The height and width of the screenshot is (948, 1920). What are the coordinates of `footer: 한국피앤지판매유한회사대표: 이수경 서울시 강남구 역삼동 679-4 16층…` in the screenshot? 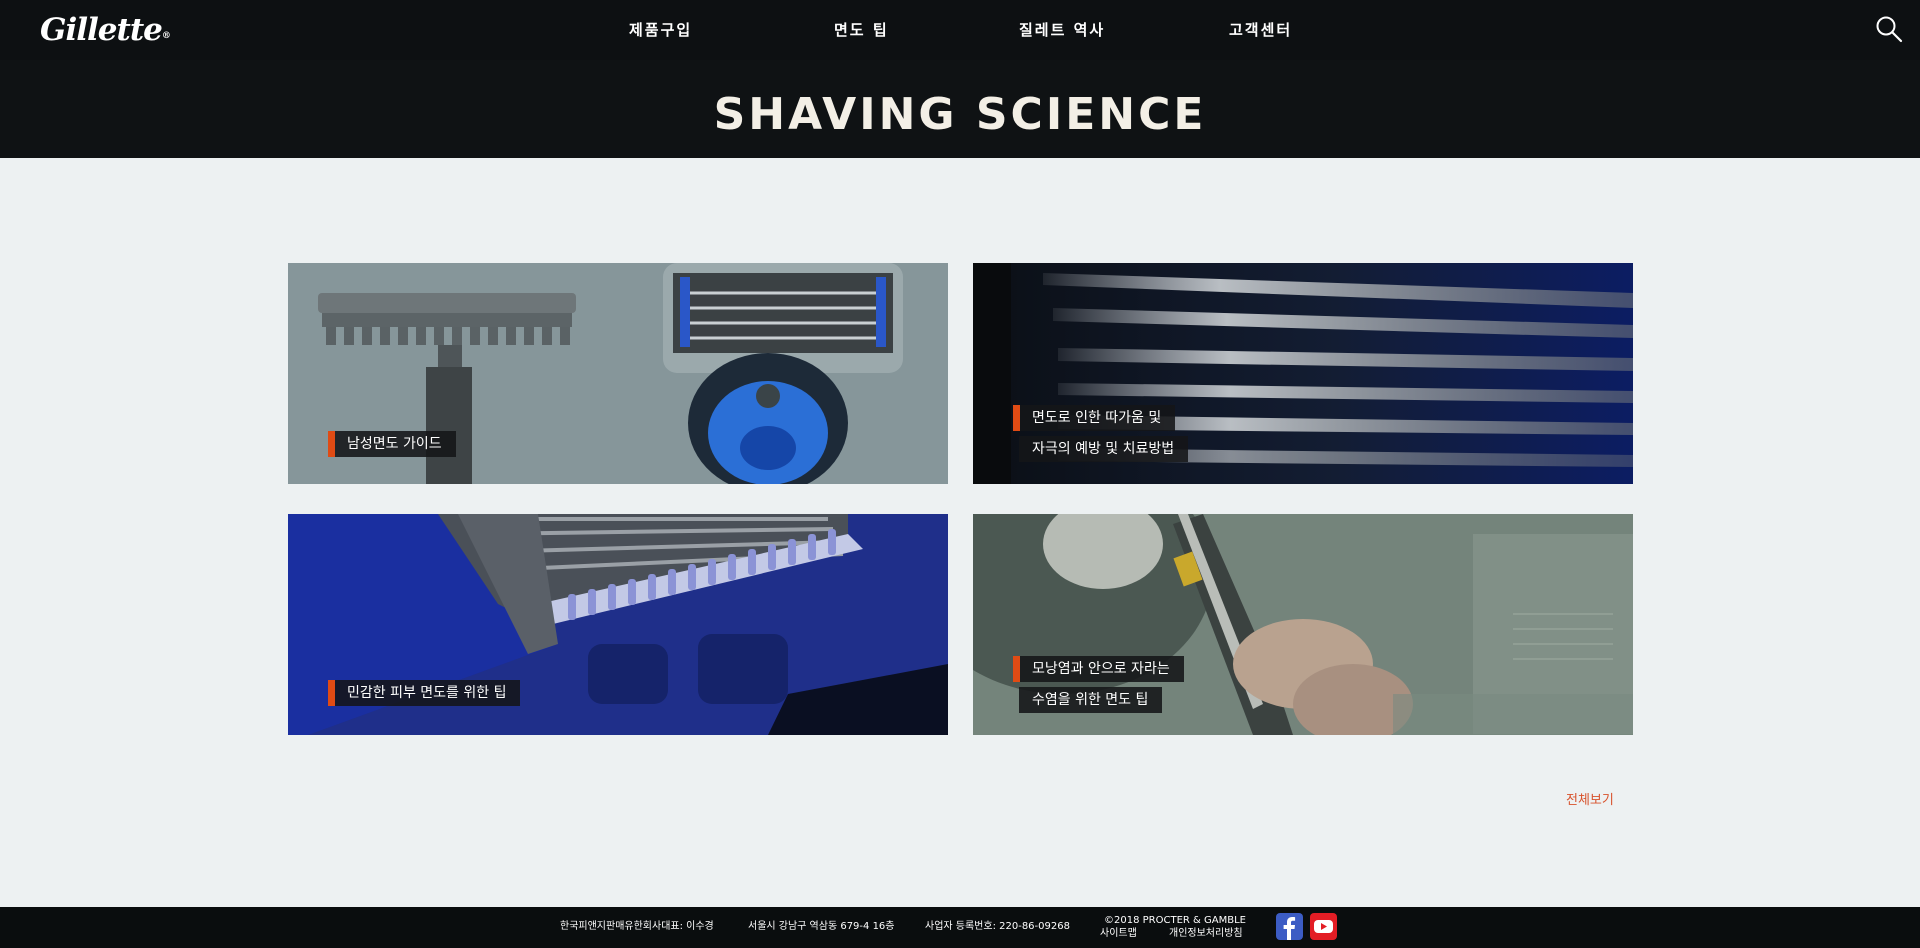 It's located at (960, 927).